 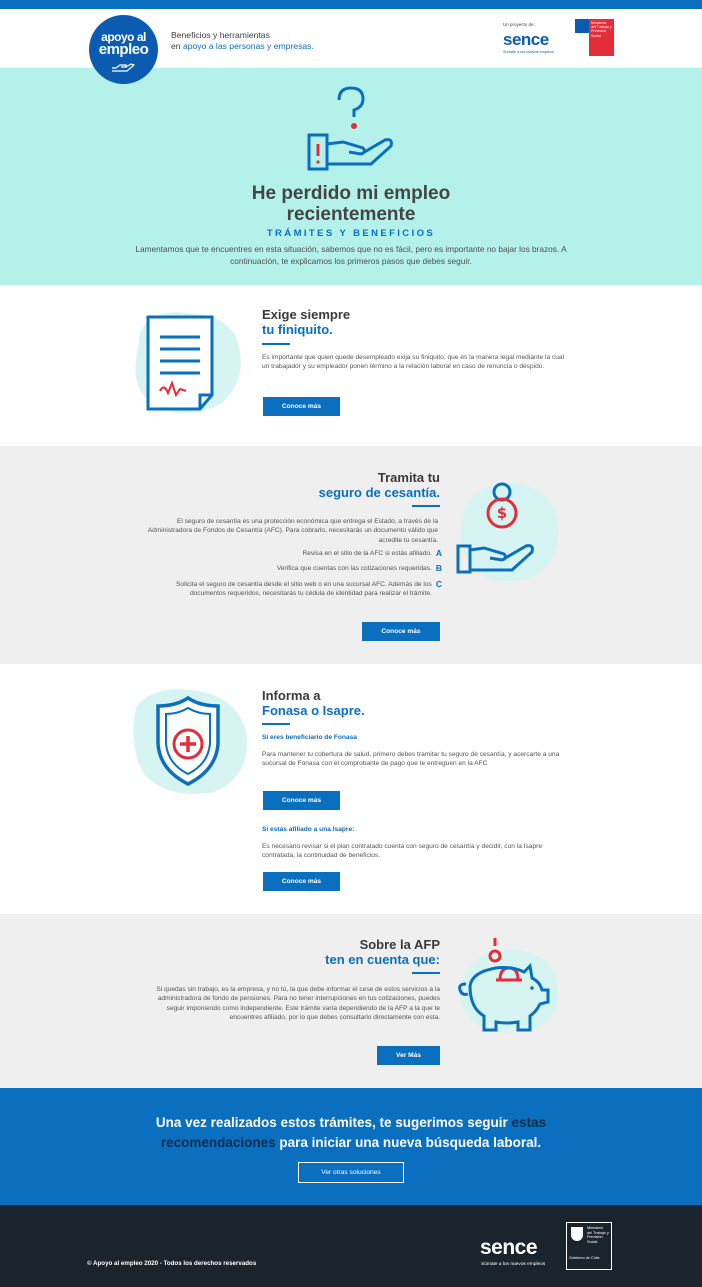 What do you see at coordinates (306, 314) in the screenshot?
I see `finiquito-title-dark: Exige siempre` at bounding box center [306, 314].